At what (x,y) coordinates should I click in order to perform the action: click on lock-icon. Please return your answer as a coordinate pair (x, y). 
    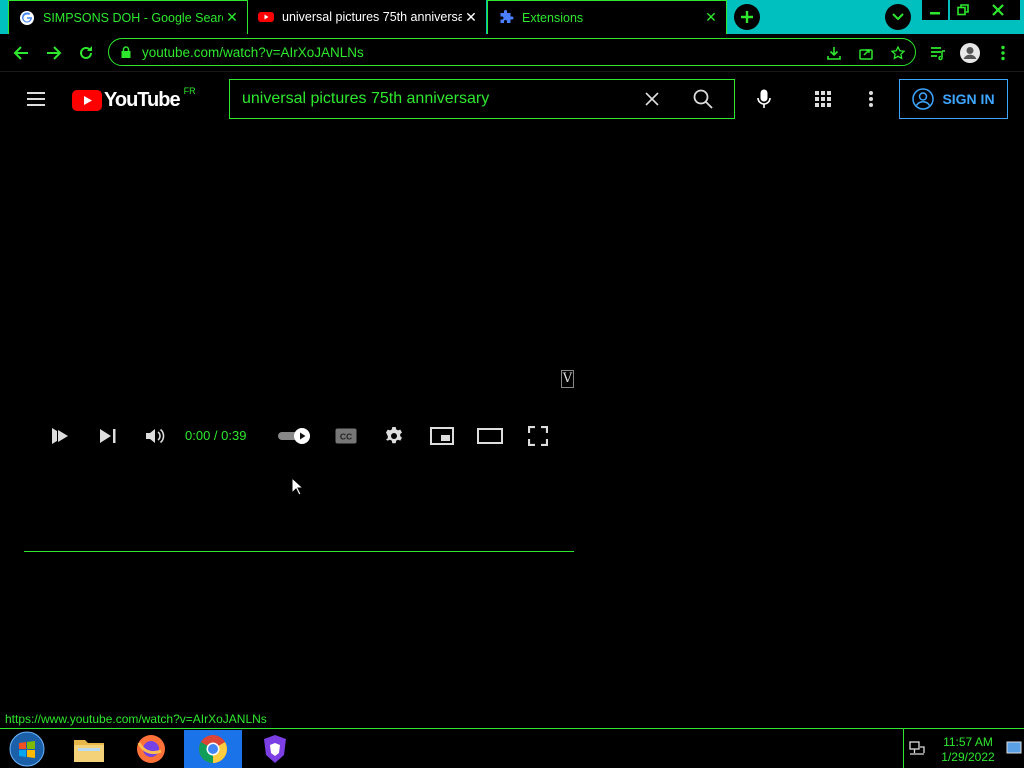
    Looking at the image, I should click on (126, 52).